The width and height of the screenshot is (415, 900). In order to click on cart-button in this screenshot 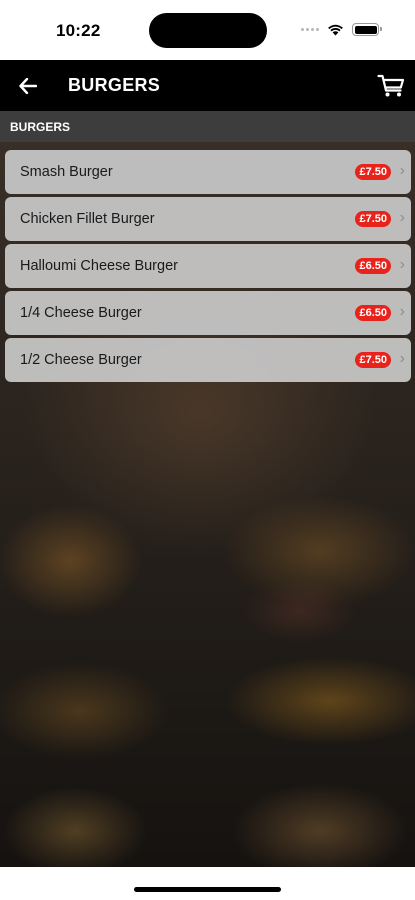, I will do `click(391, 86)`.